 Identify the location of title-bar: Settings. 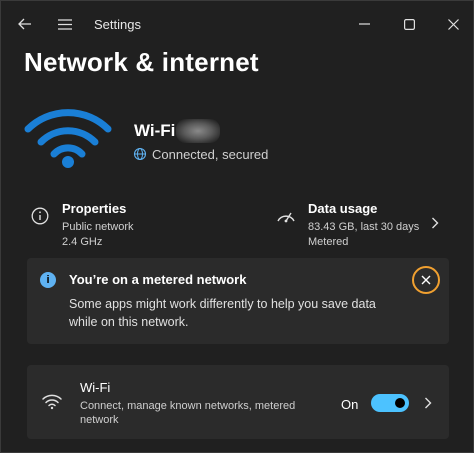
(237, 24).